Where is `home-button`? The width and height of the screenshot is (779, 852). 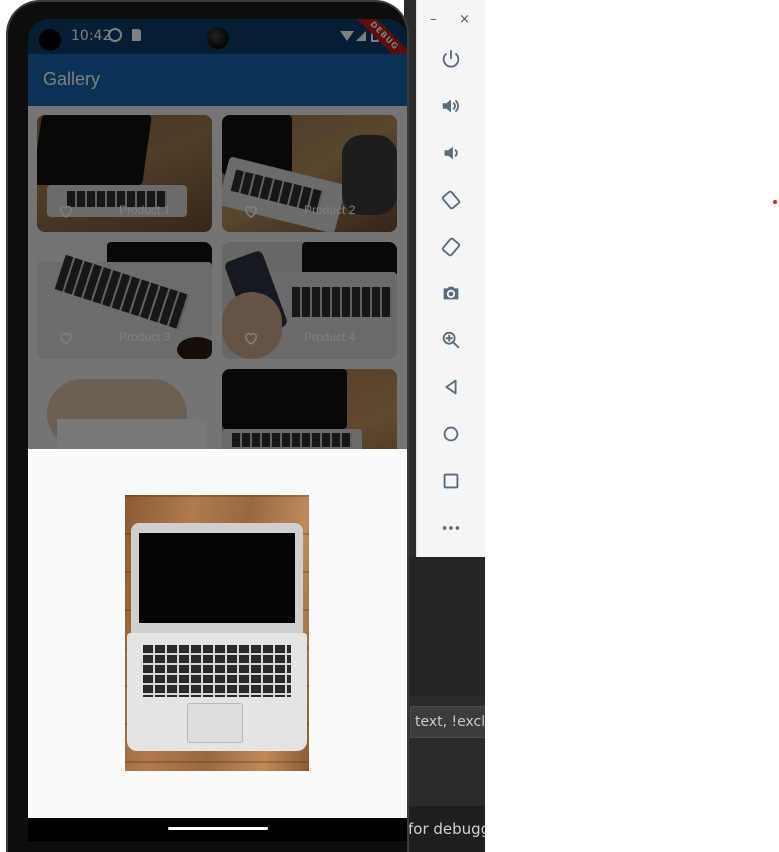
home-button is located at coordinates (451, 434).